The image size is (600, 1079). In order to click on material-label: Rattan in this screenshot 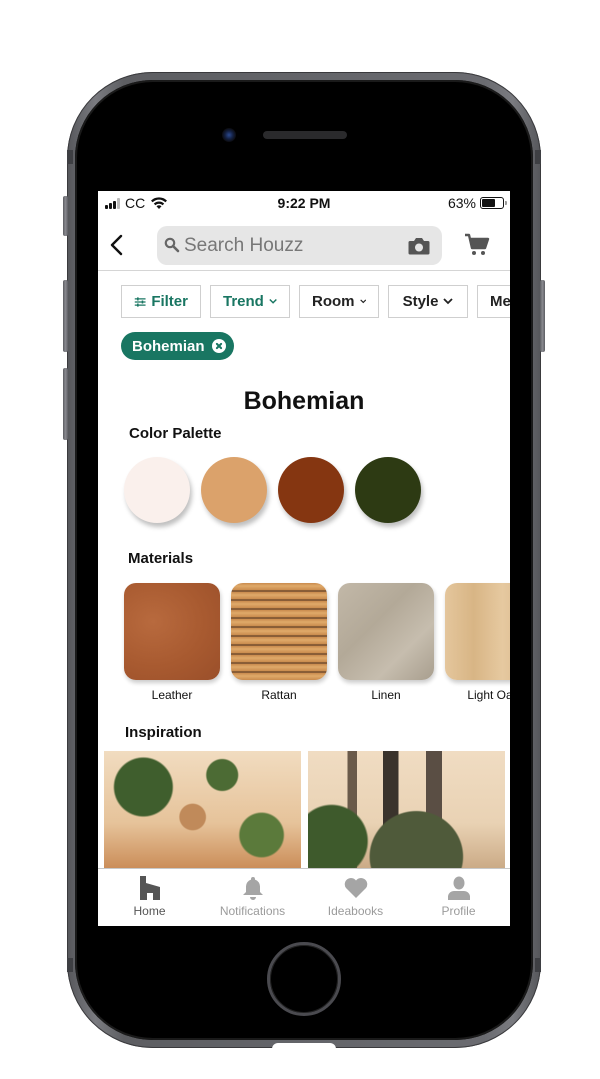, I will do `click(279, 695)`.